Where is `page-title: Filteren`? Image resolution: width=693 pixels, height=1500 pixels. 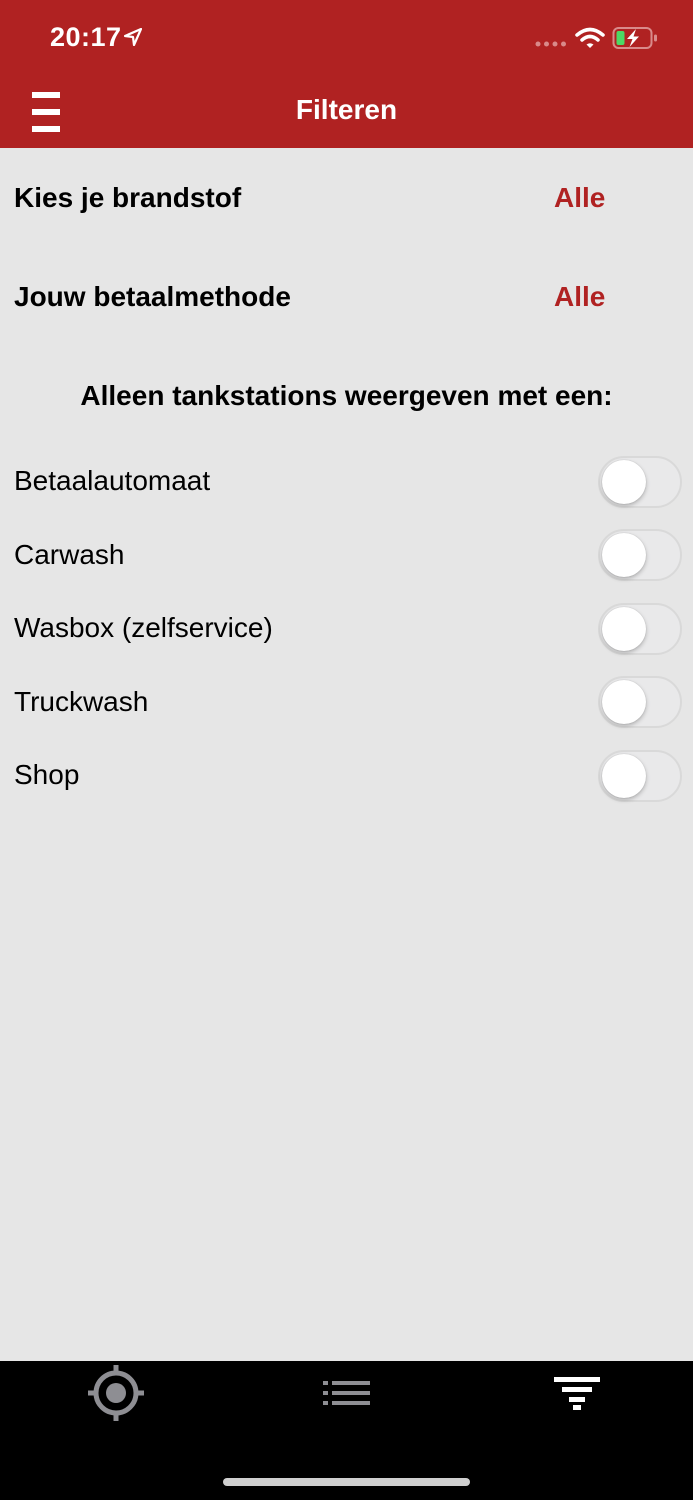
page-title: Filteren is located at coordinates (346, 109).